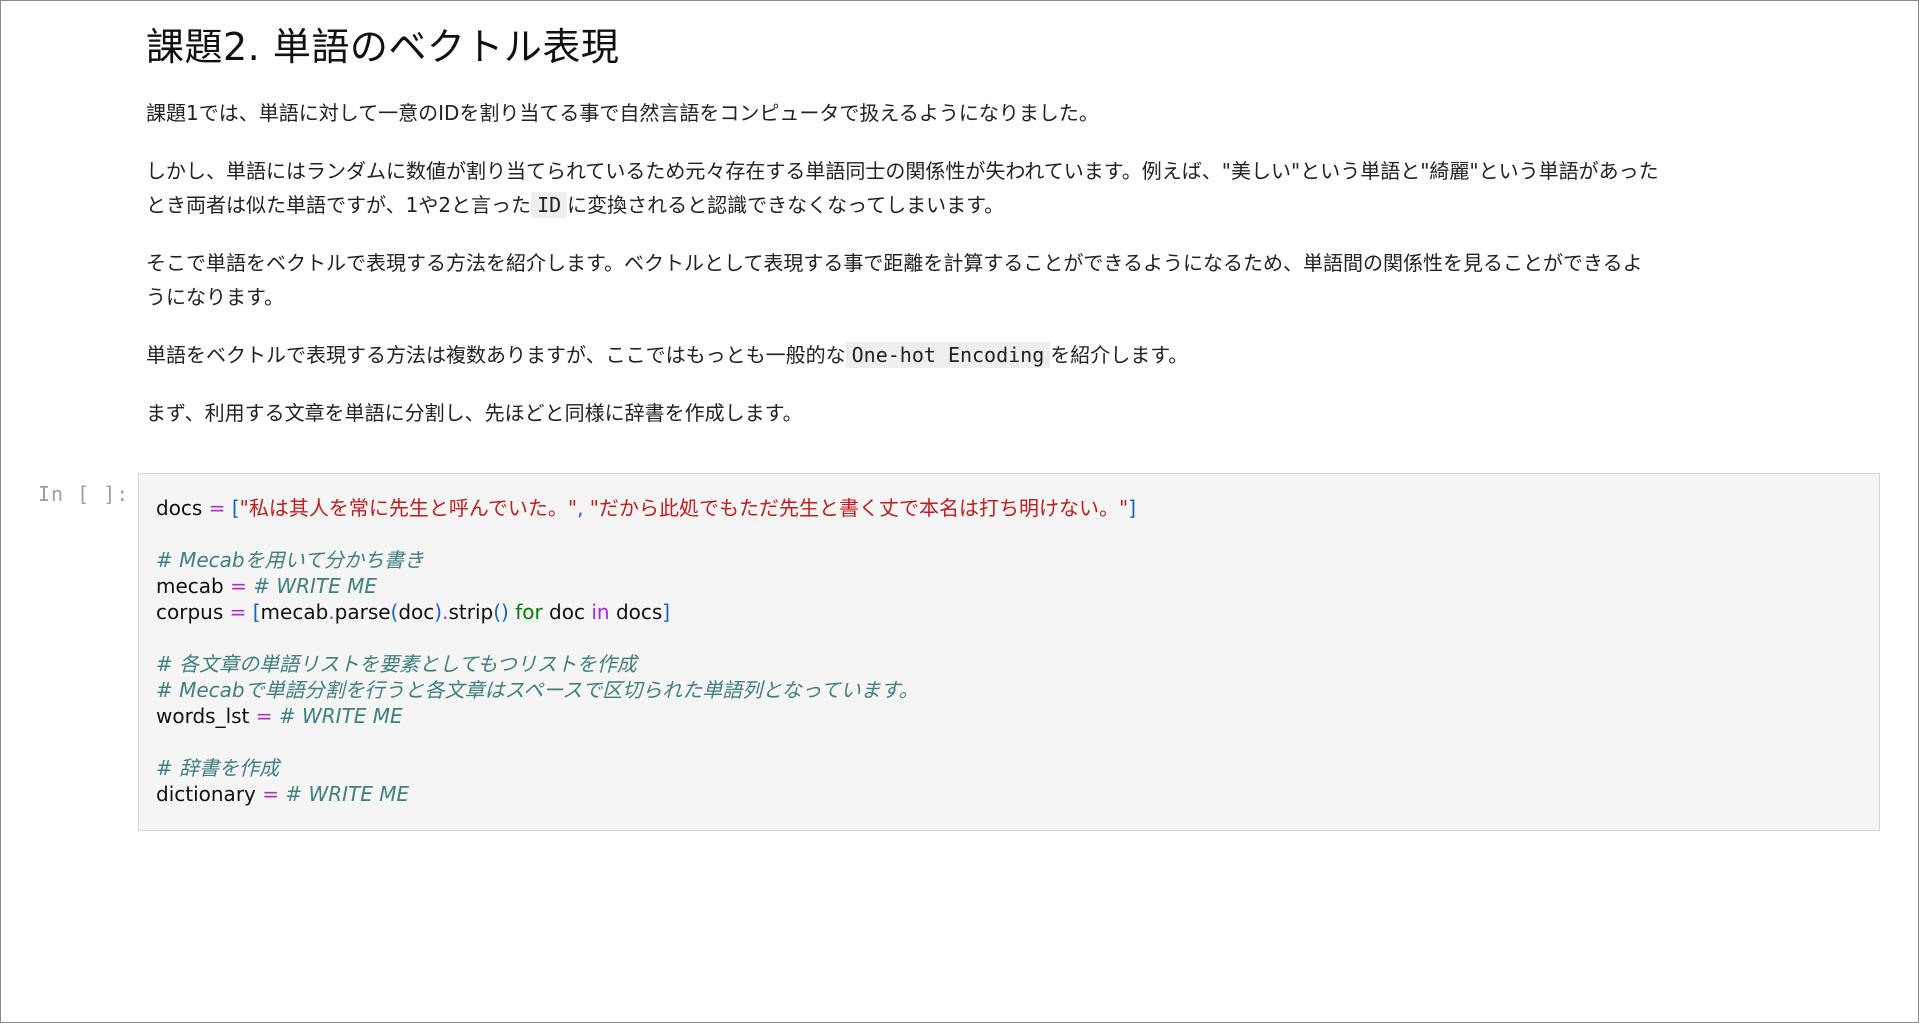 The image size is (1919, 1023). Describe the element at coordinates (383, 47) in the screenshot. I see `section-title: 課題2. 単語のベクトル表現` at that location.